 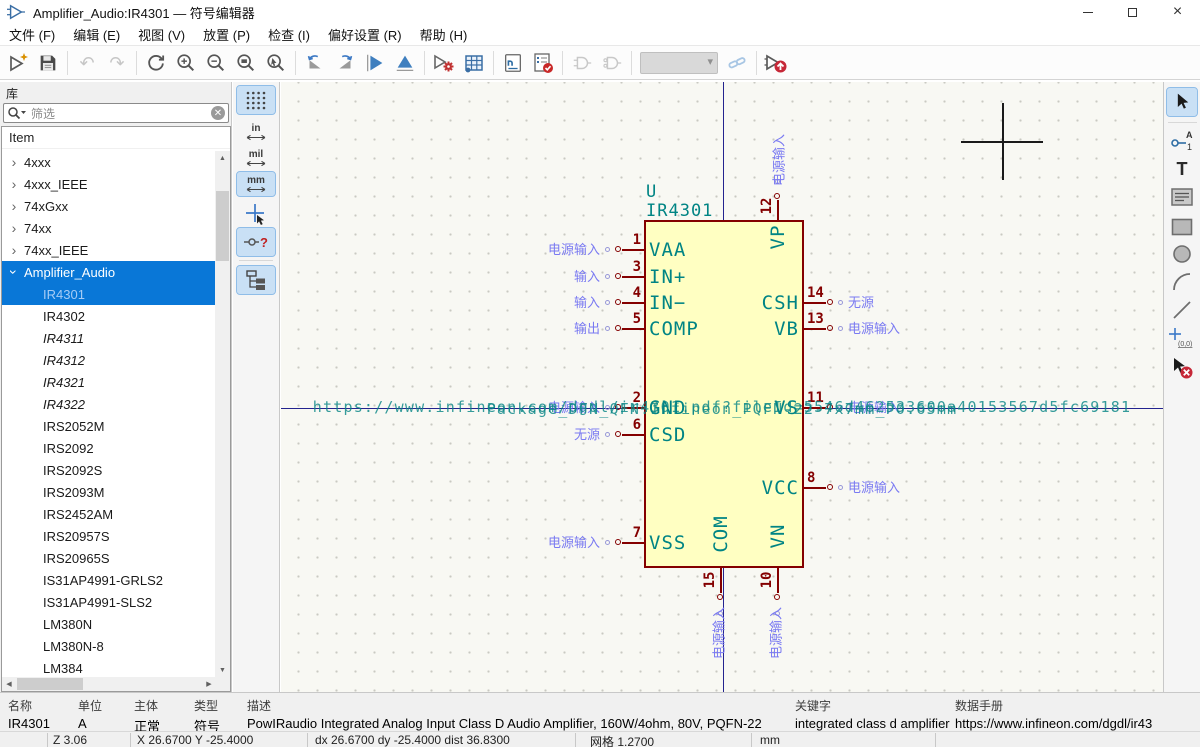 I want to click on rotate-cw-button, so click(x=345, y=63).